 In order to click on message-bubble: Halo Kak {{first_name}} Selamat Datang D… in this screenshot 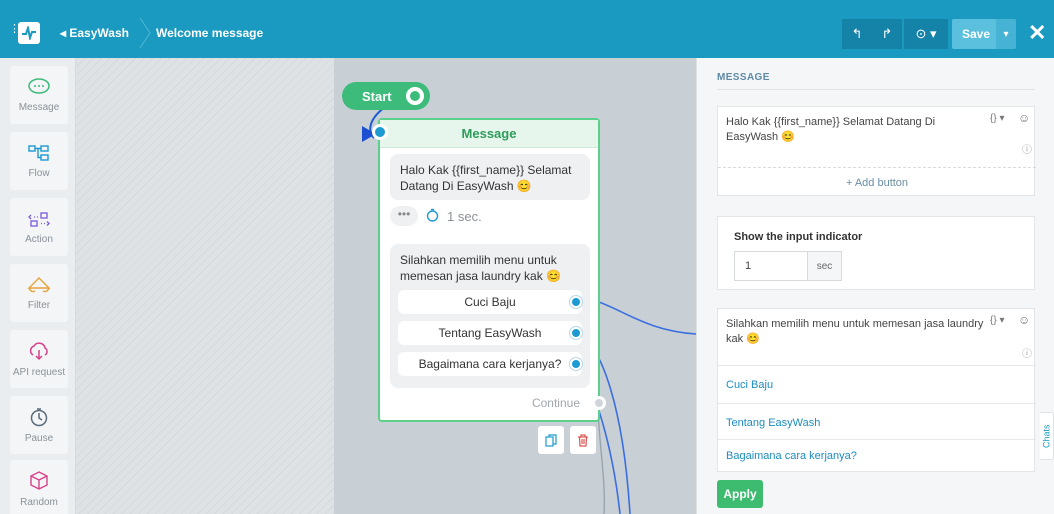, I will do `click(490, 177)`.